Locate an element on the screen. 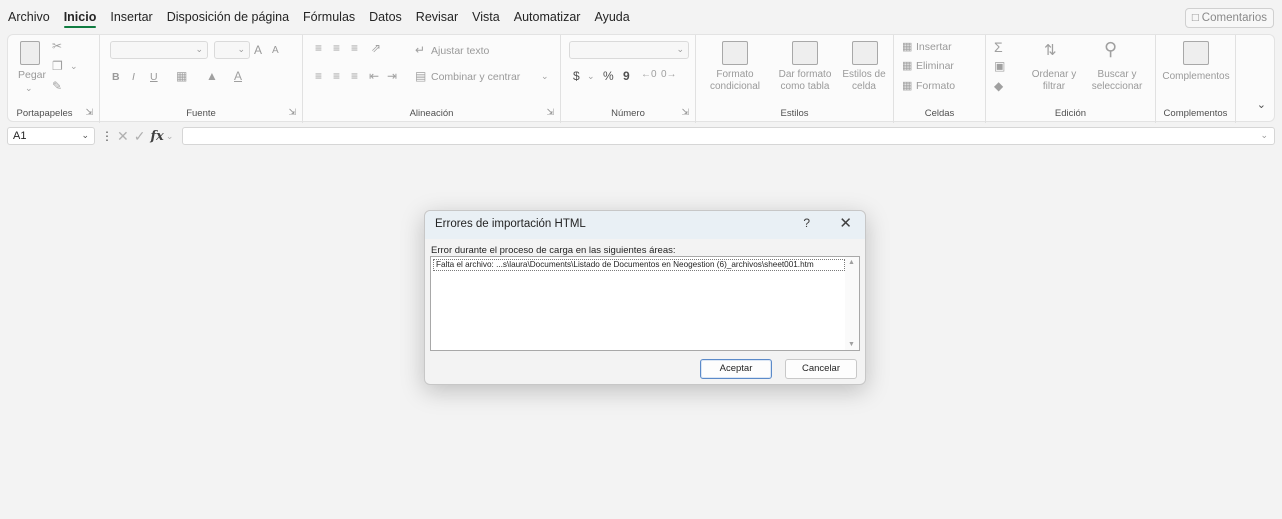 Image resolution: width=1282 pixels, height=519 pixels. name-box-chevron-icon: ⌄ is located at coordinates (85, 135).